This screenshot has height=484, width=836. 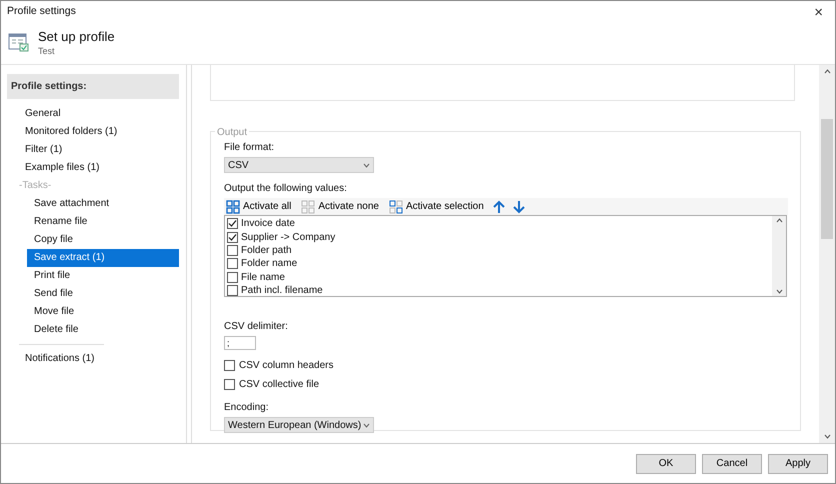 What do you see at coordinates (103, 222) in the screenshot?
I see `sidebar-item: Rename file` at bounding box center [103, 222].